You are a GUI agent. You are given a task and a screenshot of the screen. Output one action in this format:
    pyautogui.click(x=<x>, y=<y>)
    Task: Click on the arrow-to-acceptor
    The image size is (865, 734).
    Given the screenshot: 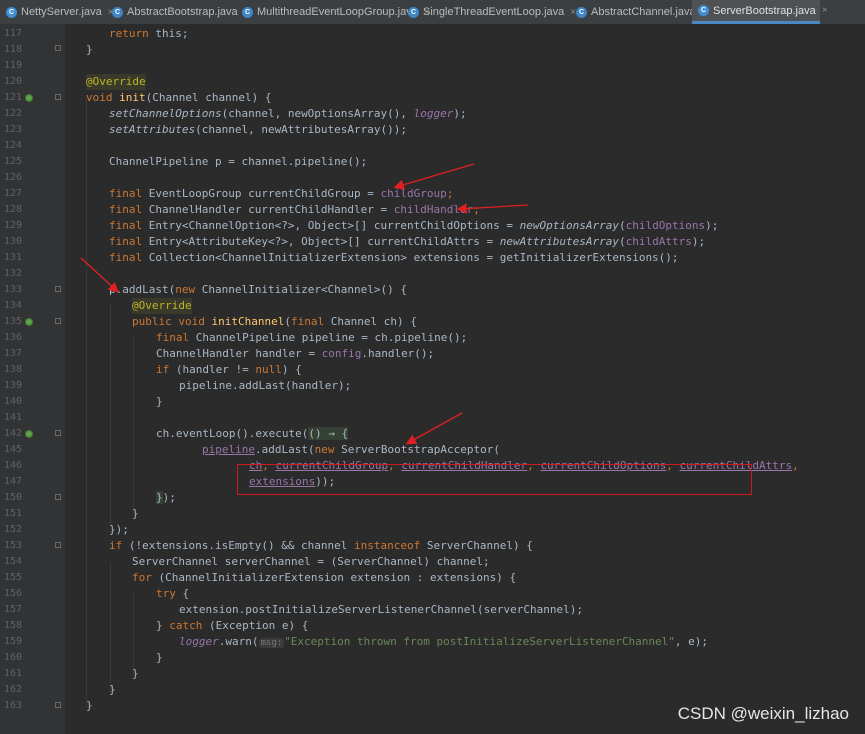 What is the action you would take?
    pyautogui.click(x=434, y=428)
    